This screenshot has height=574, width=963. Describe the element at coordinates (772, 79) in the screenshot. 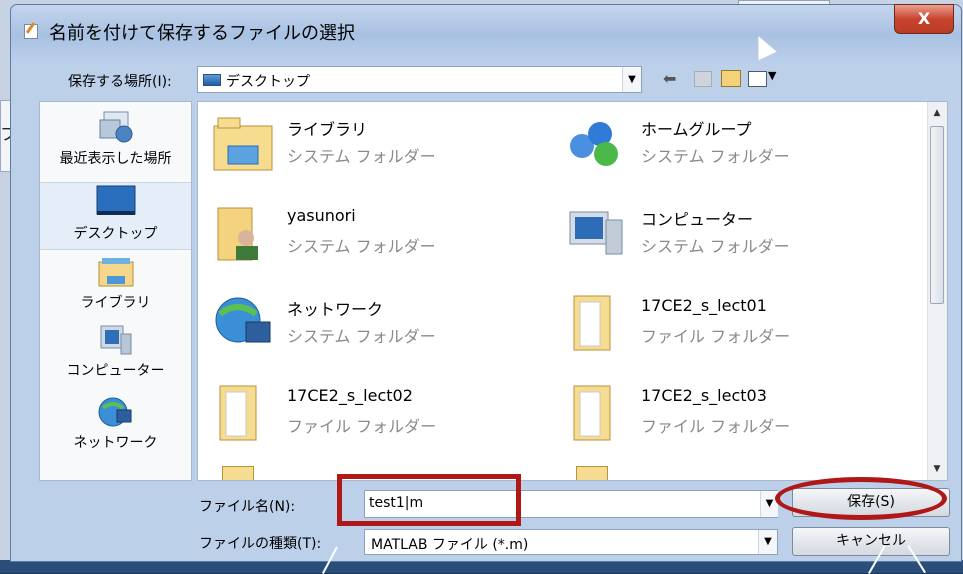

I see `view-menu-chevron-icon: ▼` at that location.